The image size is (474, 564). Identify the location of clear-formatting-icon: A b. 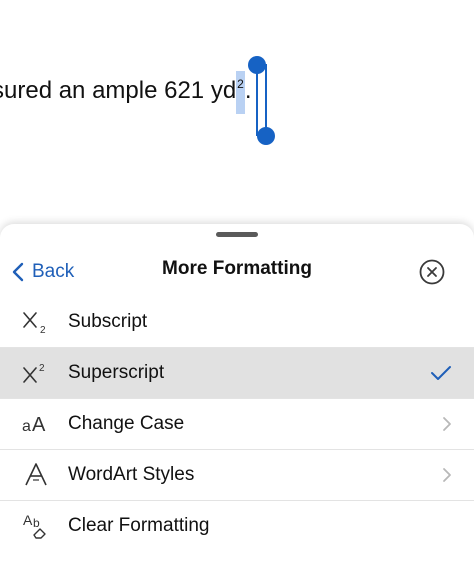
(36, 526).